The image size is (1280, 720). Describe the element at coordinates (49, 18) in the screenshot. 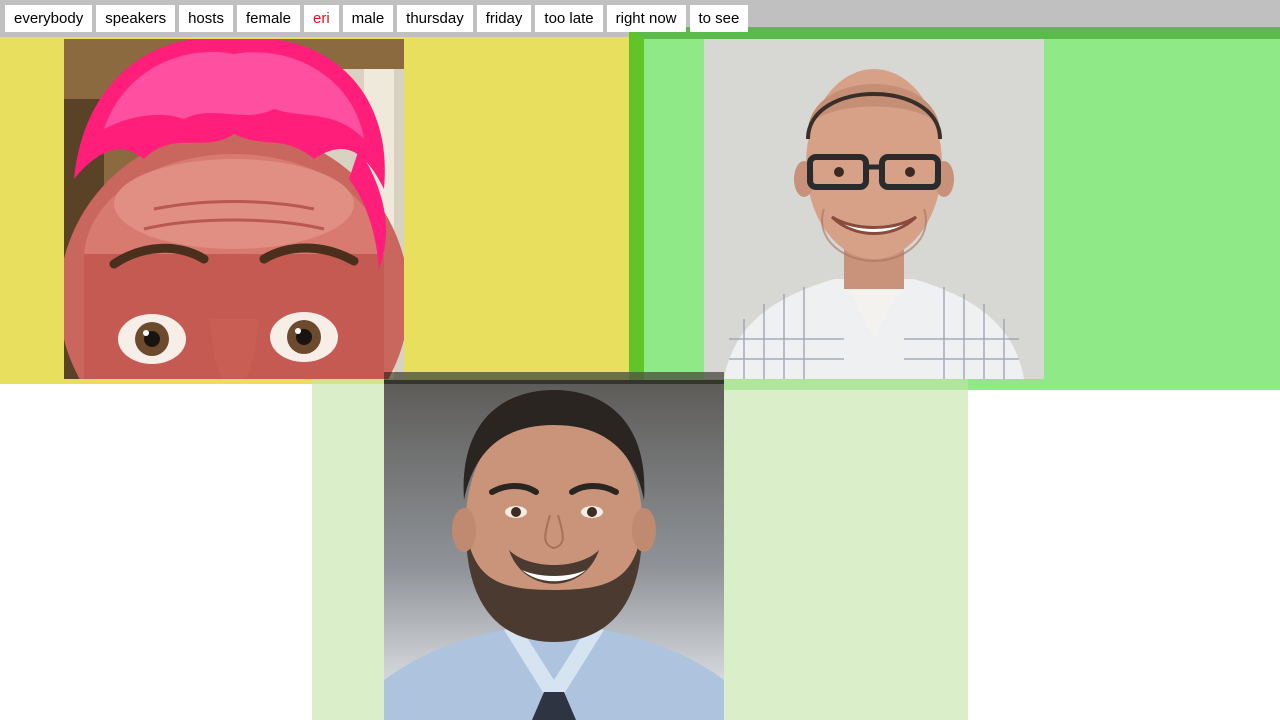

I see `filter-tab-everybody: everybody` at that location.